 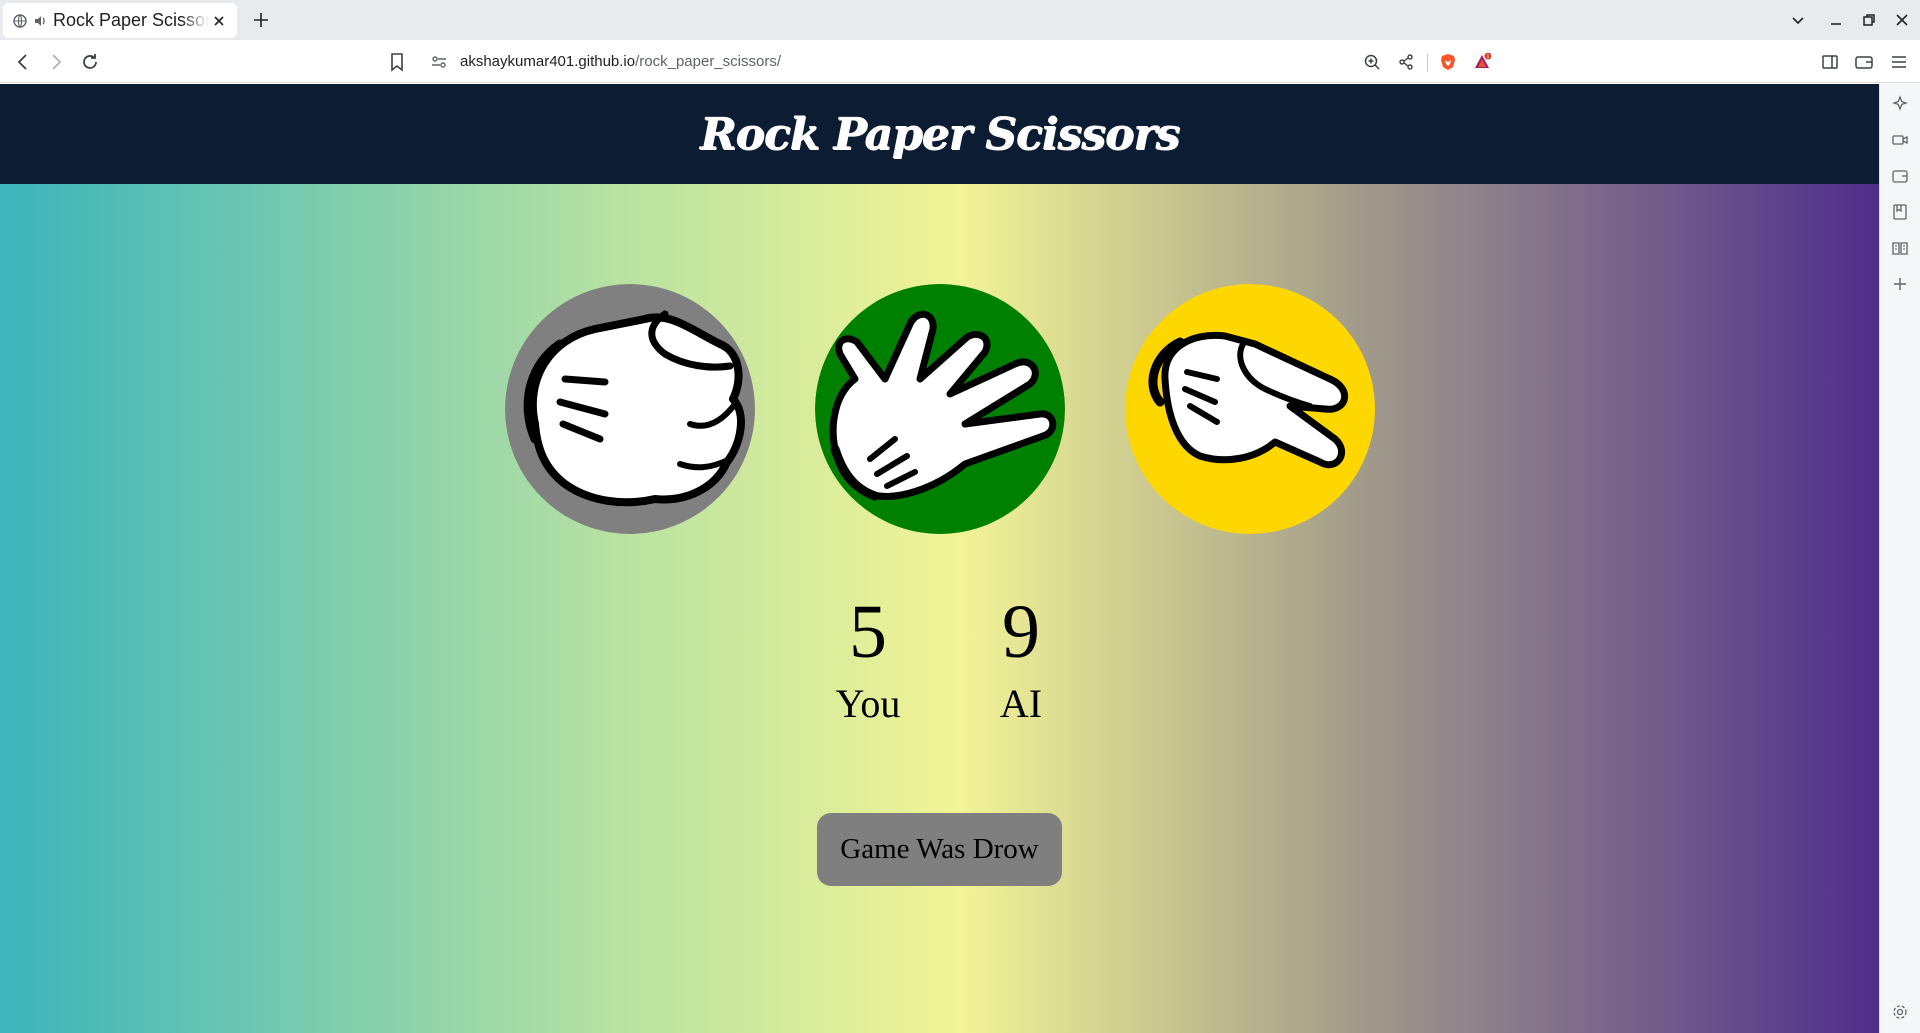 I want to click on leo-ai-icon, so click(x=1900, y=104).